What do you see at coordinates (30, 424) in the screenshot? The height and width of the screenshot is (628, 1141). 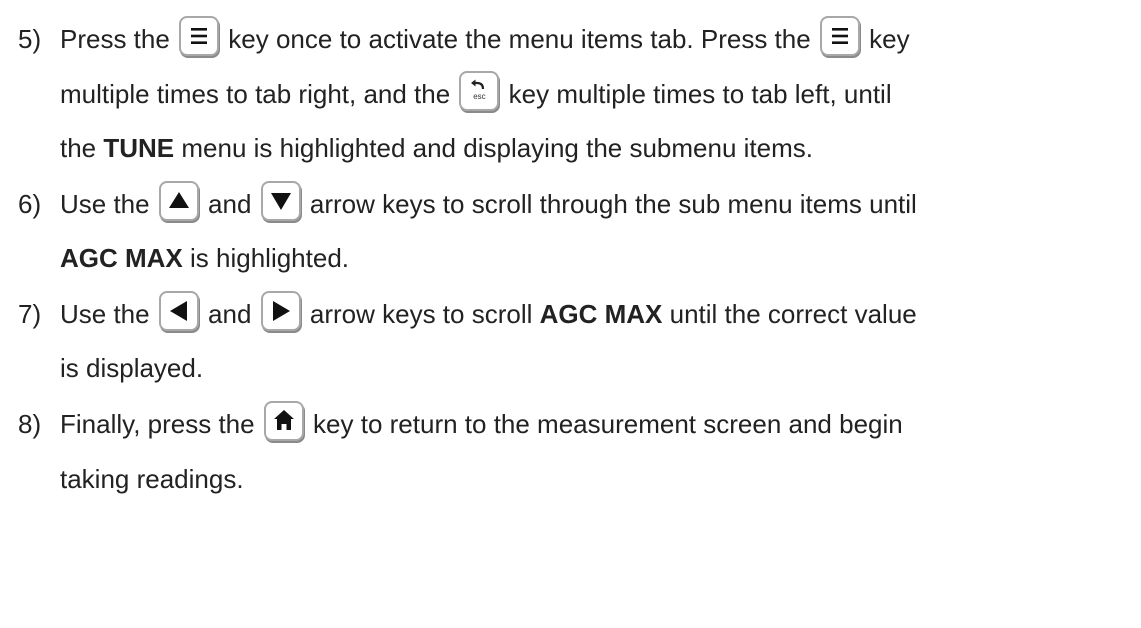 I see `step-number: 8)` at bounding box center [30, 424].